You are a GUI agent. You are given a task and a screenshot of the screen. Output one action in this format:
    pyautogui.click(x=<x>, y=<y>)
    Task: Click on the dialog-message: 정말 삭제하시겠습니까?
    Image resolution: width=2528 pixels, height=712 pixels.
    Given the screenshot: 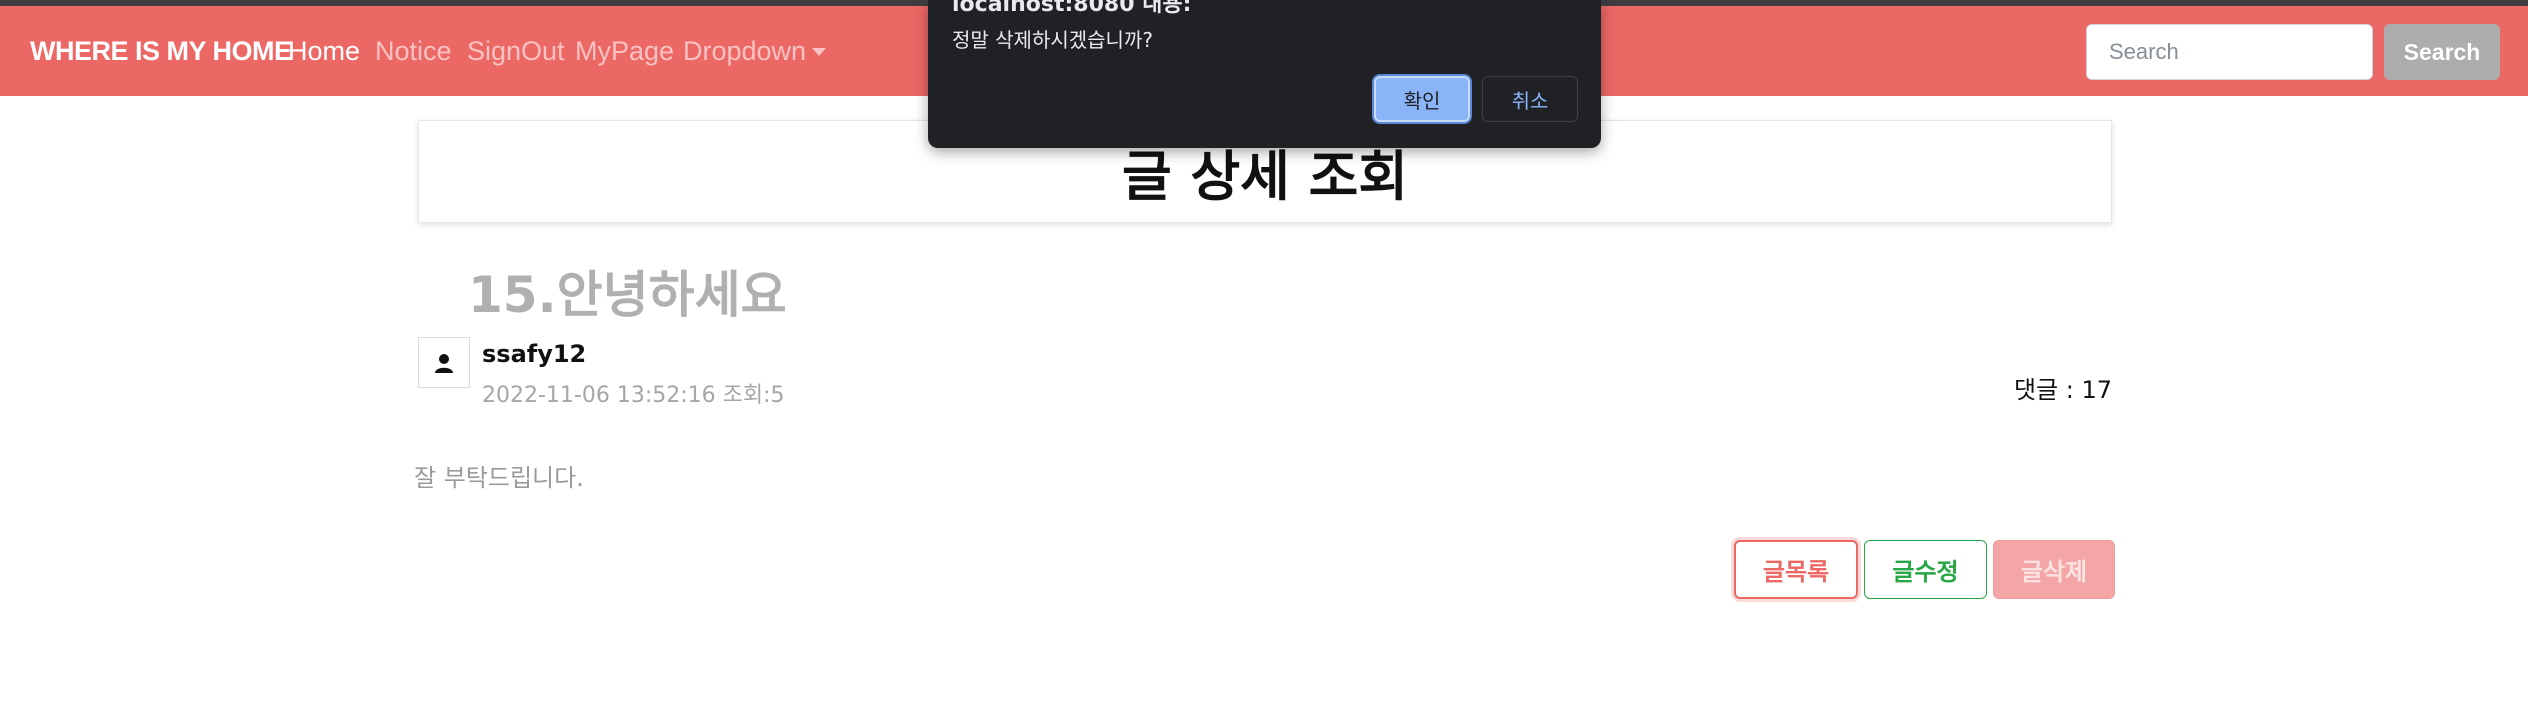 What is the action you would take?
    pyautogui.click(x=1052, y=40)
    